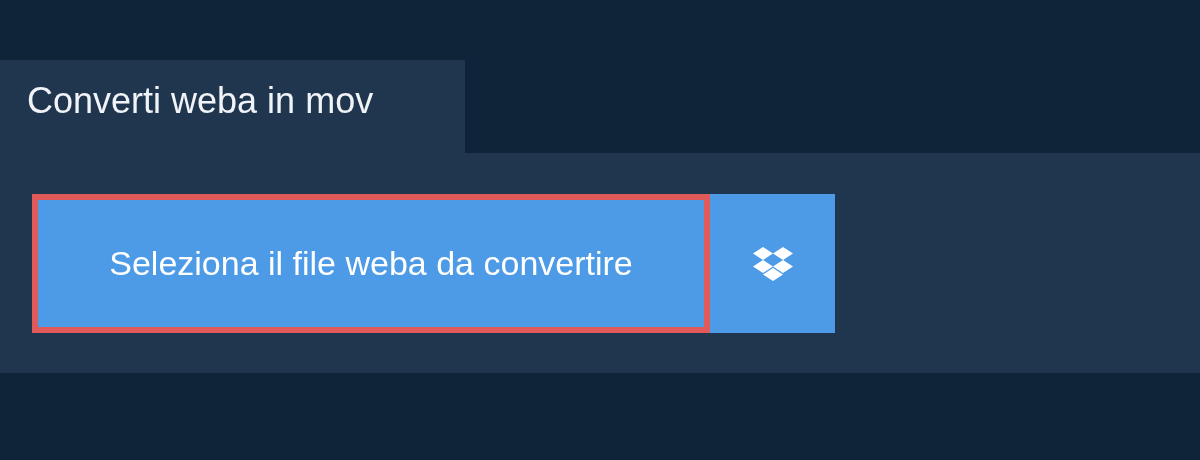 The image size is (1200, 460). Describe the element at coordinates (232, 106) in the screenshot. I see `tab-title: Converti weba in mov` at that location.